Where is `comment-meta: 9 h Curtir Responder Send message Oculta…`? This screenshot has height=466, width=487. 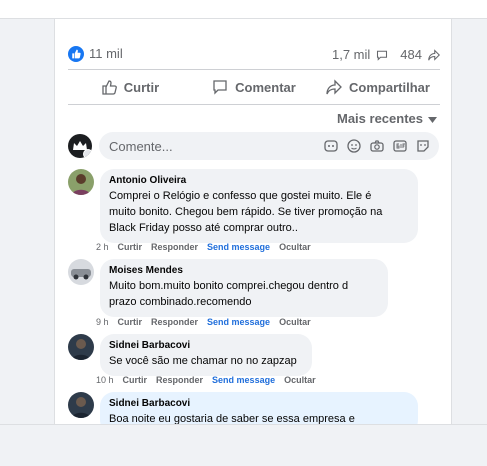
comment-meta: 9 h Curtir Responder Send message Oculta… is located at coordinates (203, 322).